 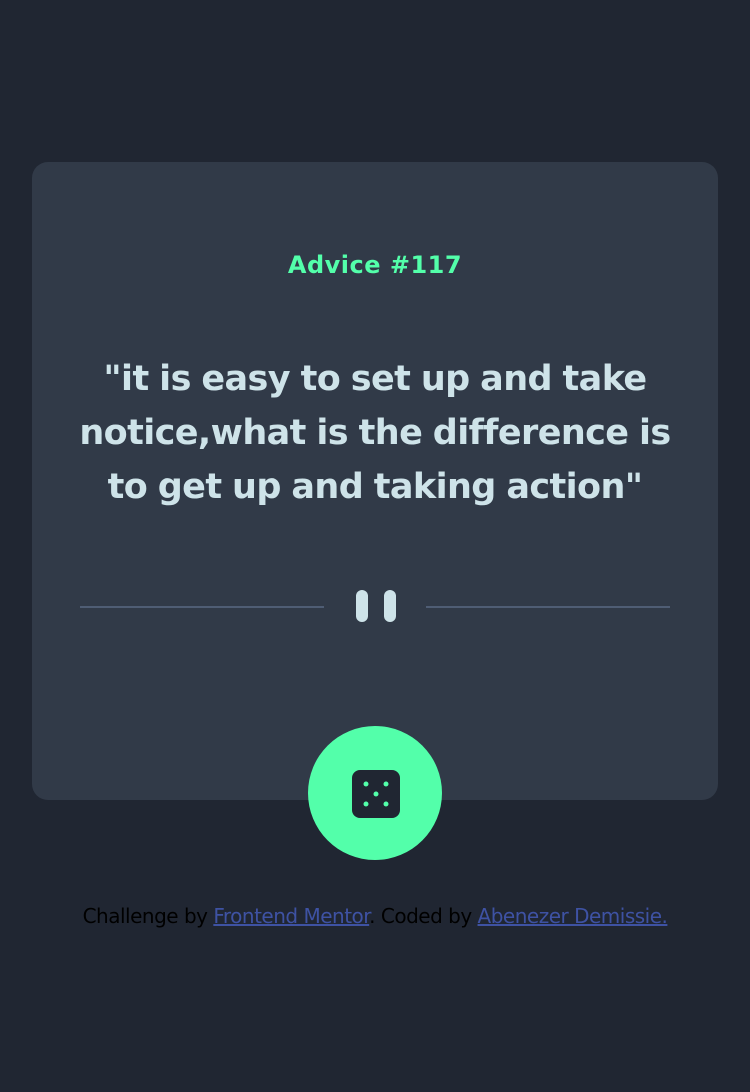 What do you see at coordinates (202, 607) in the screenshot?
I see `divider-line-left` at bounding box center [202, 607].